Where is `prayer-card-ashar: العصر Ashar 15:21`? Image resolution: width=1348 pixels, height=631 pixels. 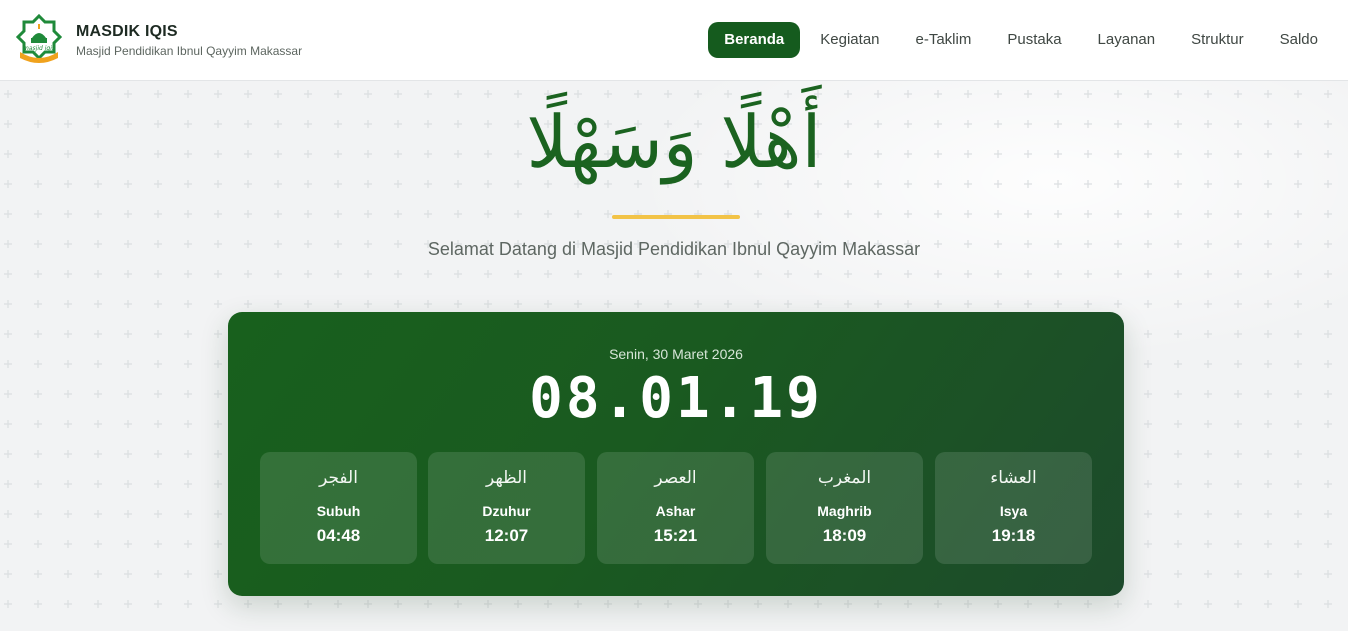
prayer-card-ashar: العصر Ashar 15:21 is located at coordinates (675, 508).